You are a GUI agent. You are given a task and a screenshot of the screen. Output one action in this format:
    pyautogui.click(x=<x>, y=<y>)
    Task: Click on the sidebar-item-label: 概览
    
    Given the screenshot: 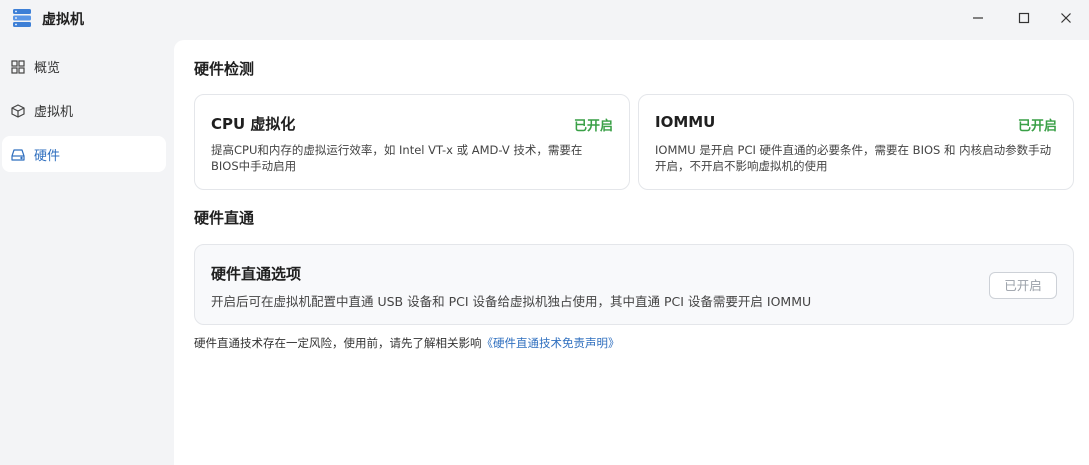 What is the action you would take?
    pyautogui.click(x=47, y=68)
    